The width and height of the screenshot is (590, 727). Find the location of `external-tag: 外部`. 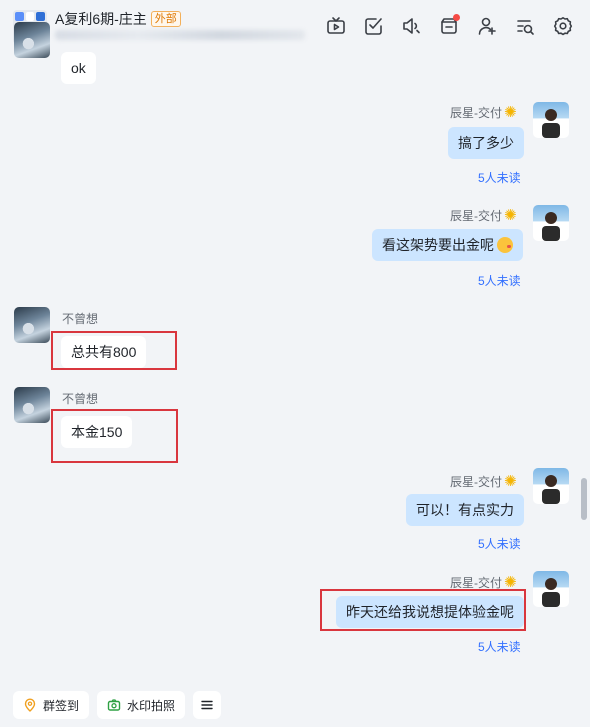

external-tag: 外部 is located at coordinates (165, 19).